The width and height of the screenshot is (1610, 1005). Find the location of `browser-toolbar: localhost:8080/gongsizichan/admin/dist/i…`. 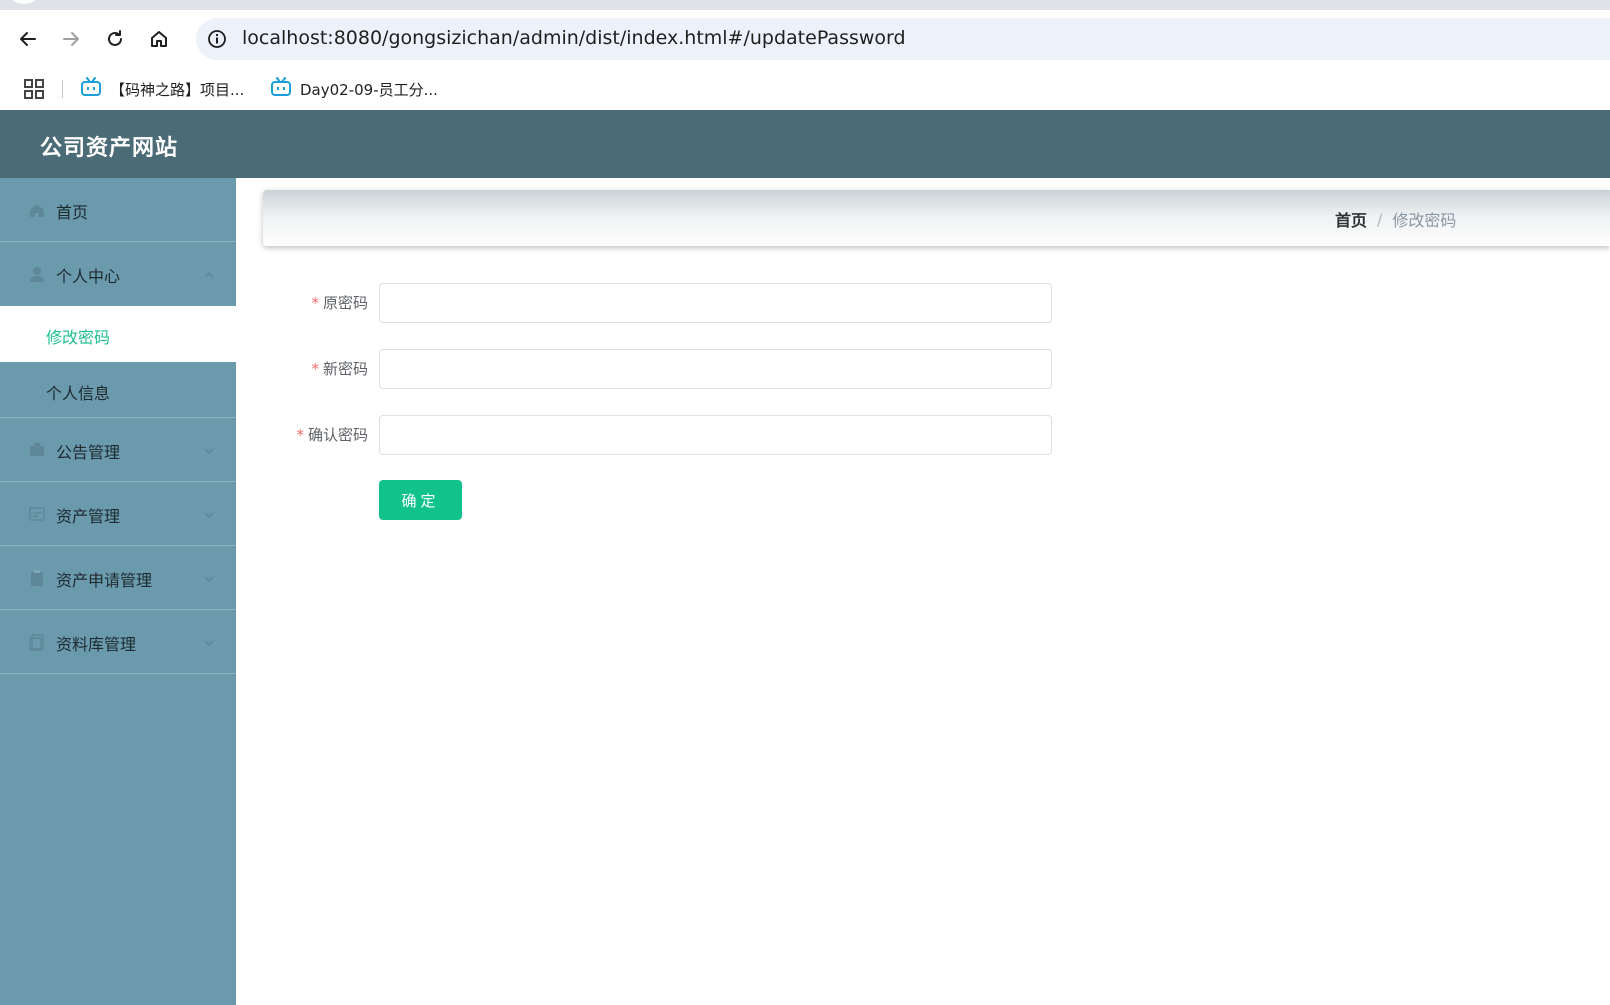

browser-toolbar: localhost:8080/gongsizichan/admin/dist/i… is located at coordinates (805, 39).